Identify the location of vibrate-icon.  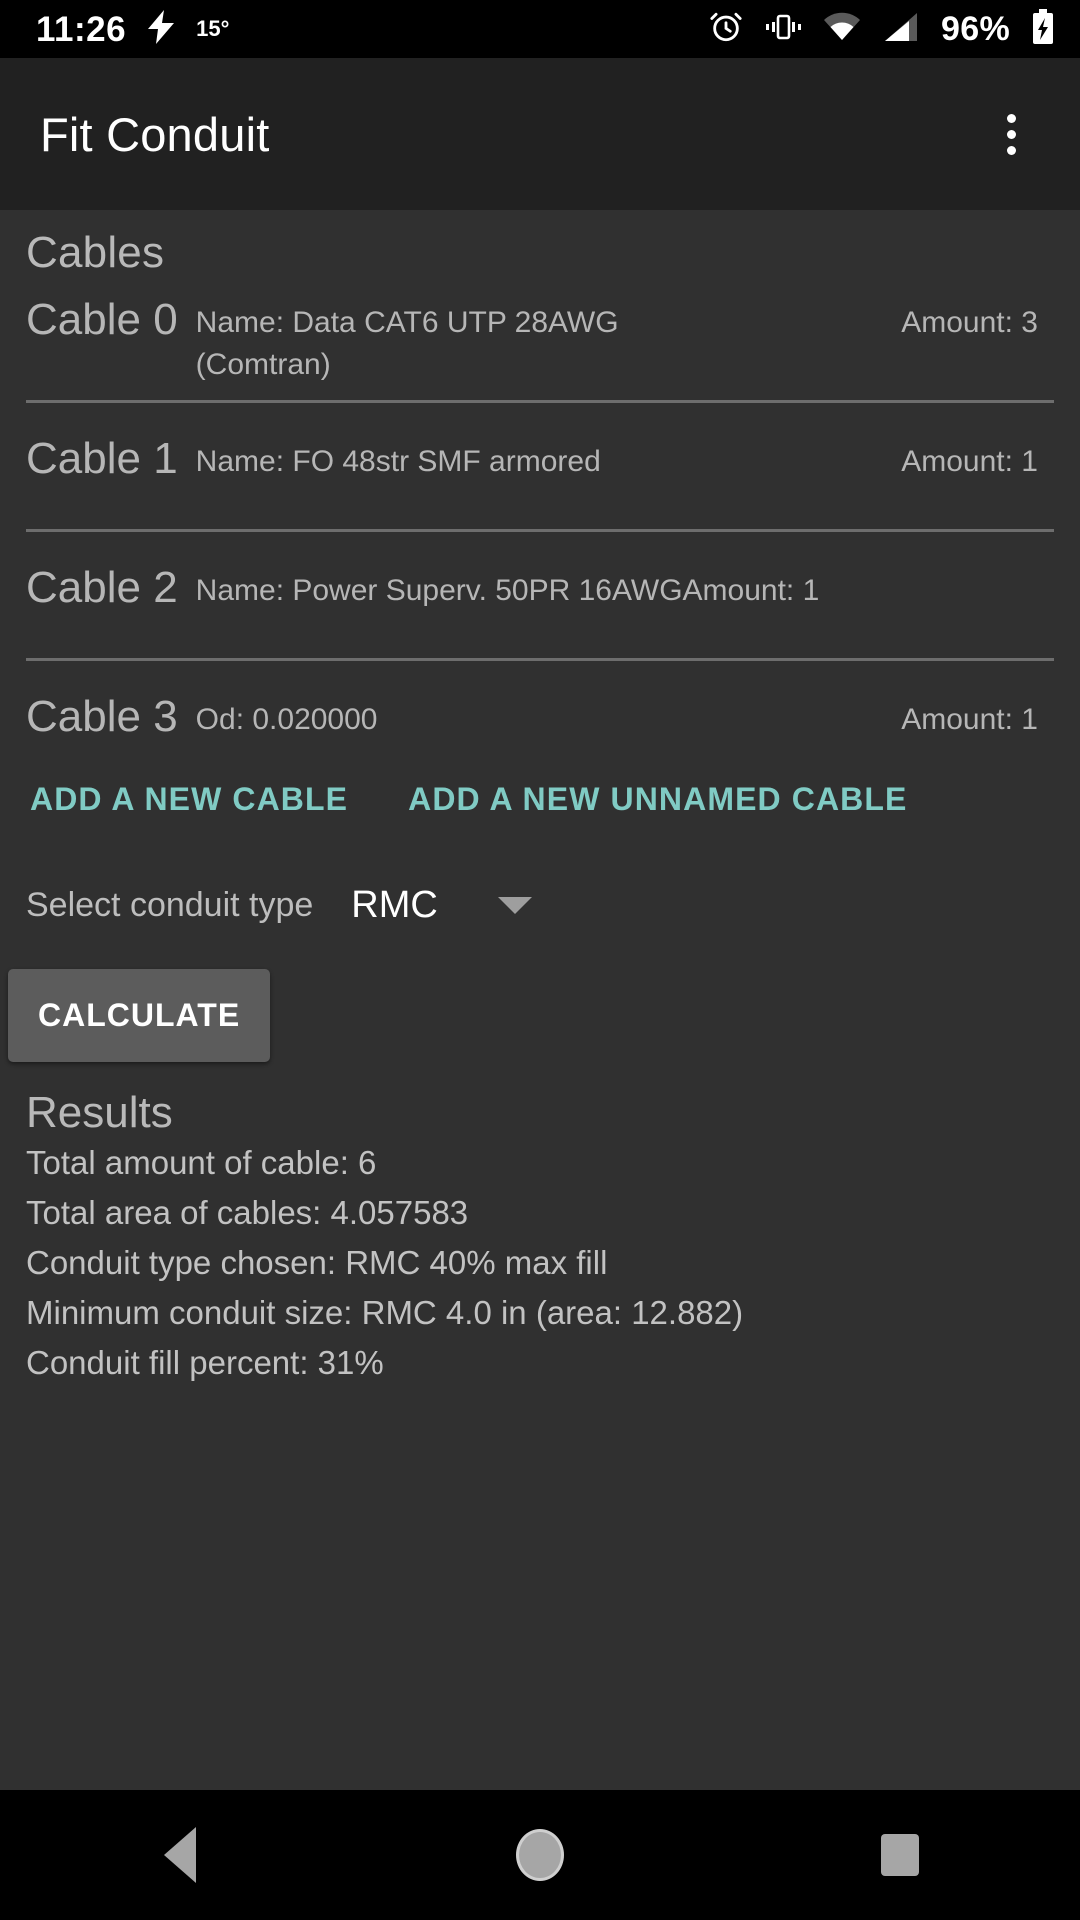
(783, 29).